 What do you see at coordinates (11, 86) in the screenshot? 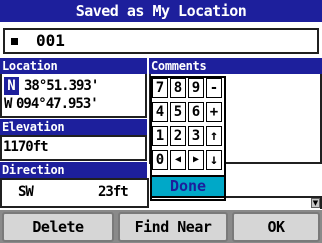
I see `latitude-direction: N` at bounding box center [11, 86].